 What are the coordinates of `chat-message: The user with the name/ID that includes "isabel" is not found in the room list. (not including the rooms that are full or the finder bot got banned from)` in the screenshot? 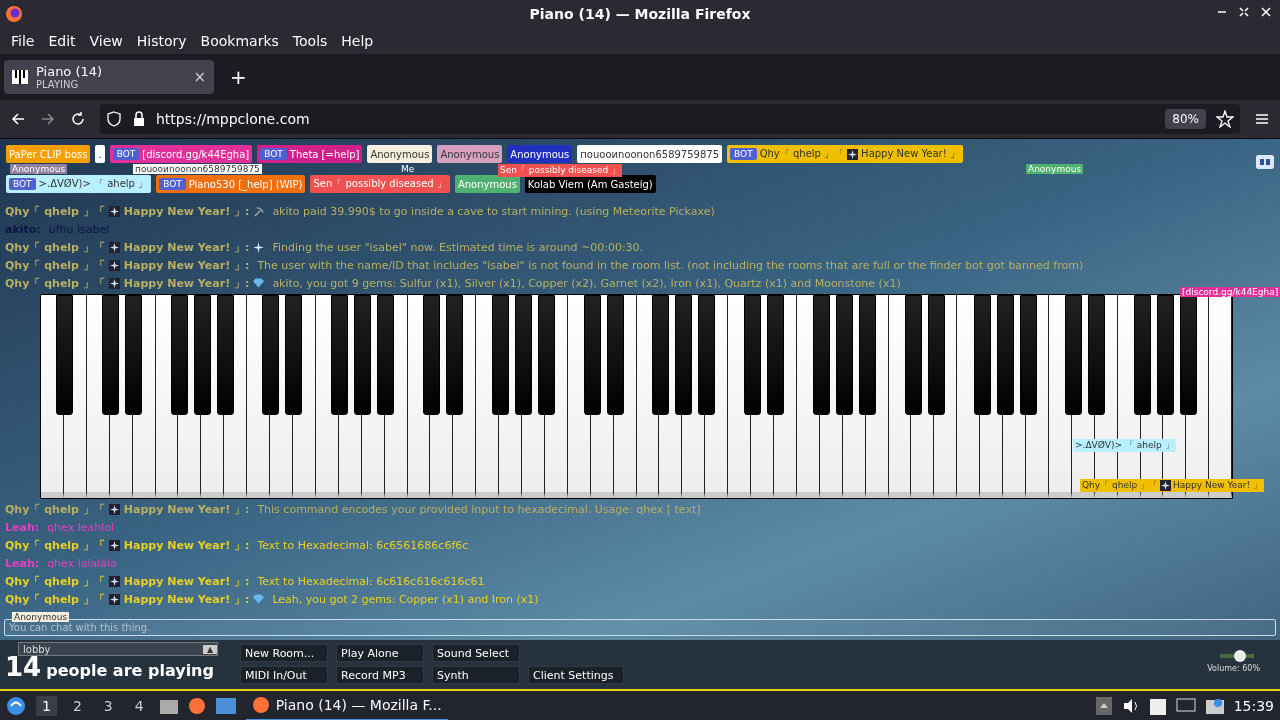 It's located at (670, 265).